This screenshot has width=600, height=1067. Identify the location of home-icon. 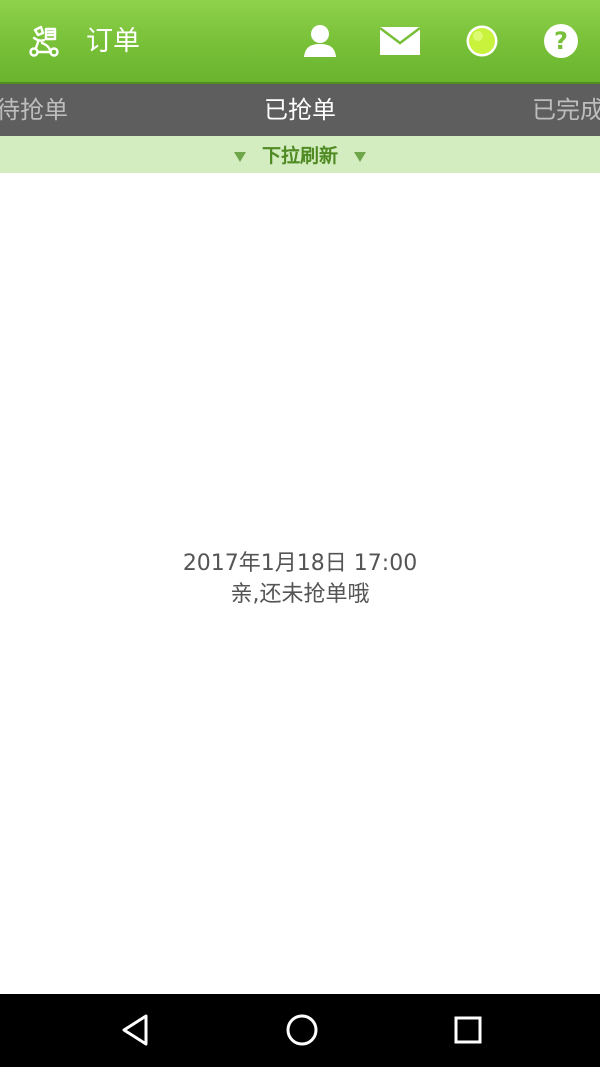
(302, 1030).